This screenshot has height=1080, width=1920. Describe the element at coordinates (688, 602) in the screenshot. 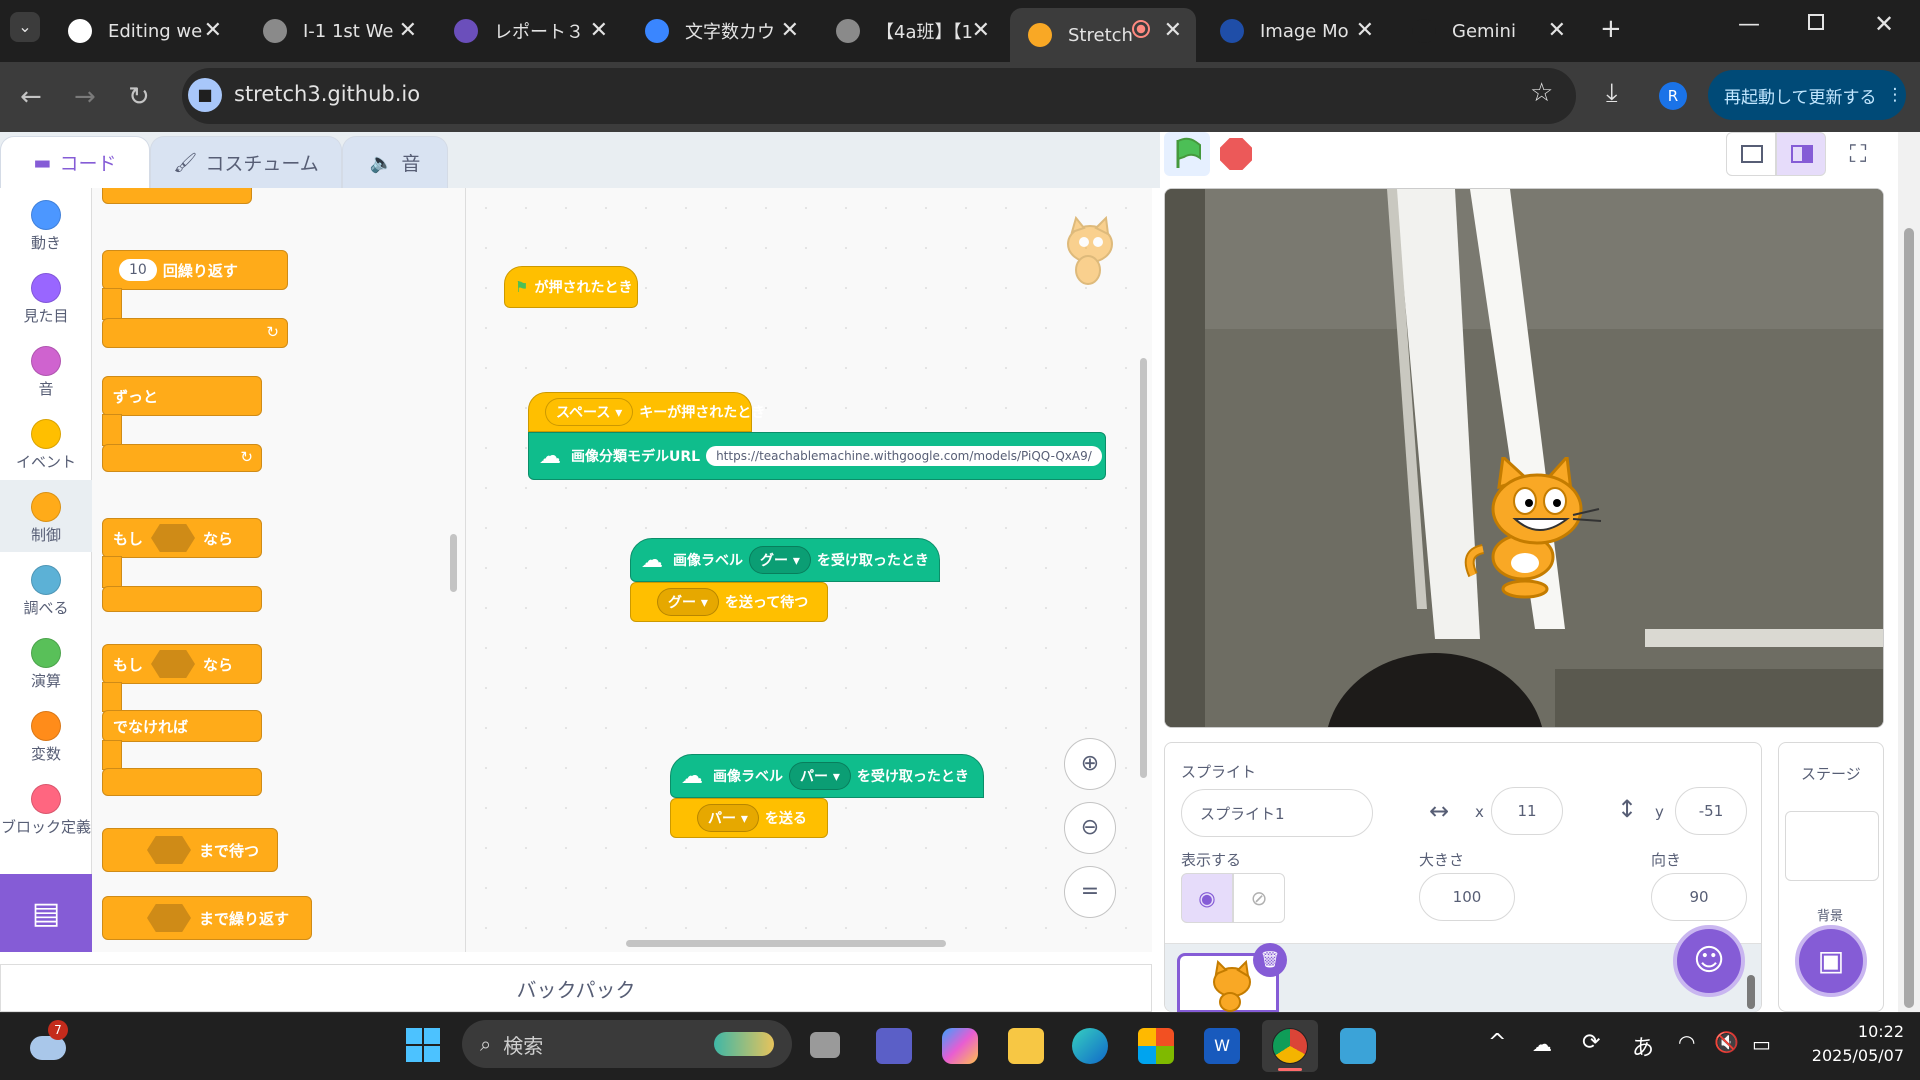

I see `message-dropdown-goo: グー ▾` at that location.